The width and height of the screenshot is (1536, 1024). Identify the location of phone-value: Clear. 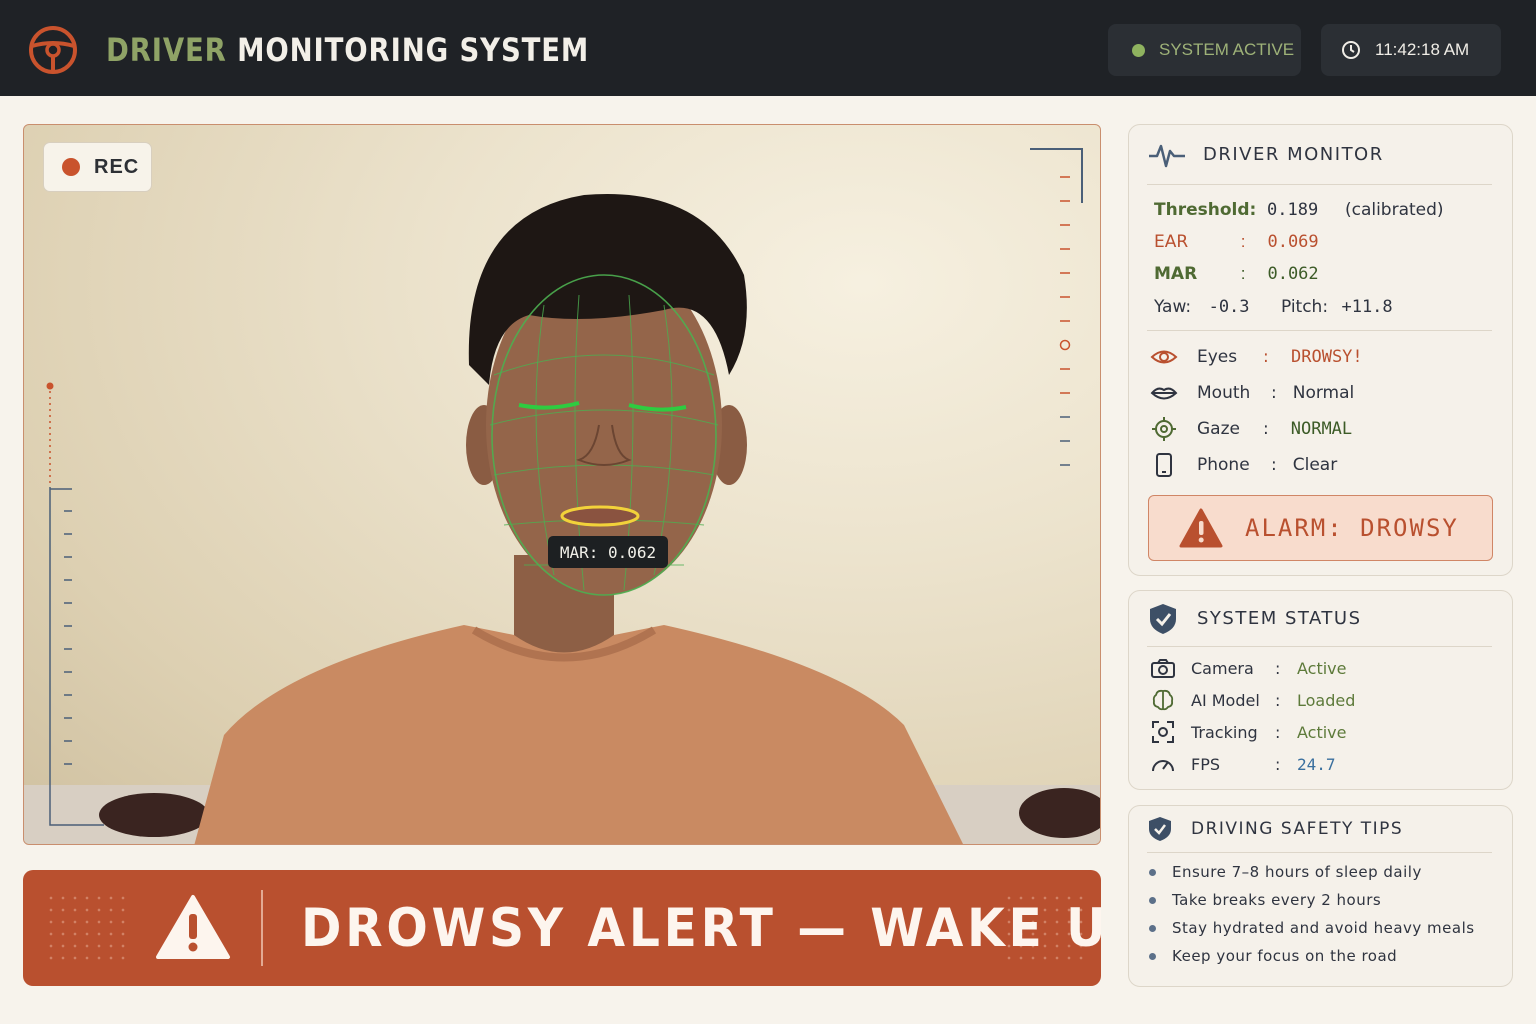
(1315, 465).